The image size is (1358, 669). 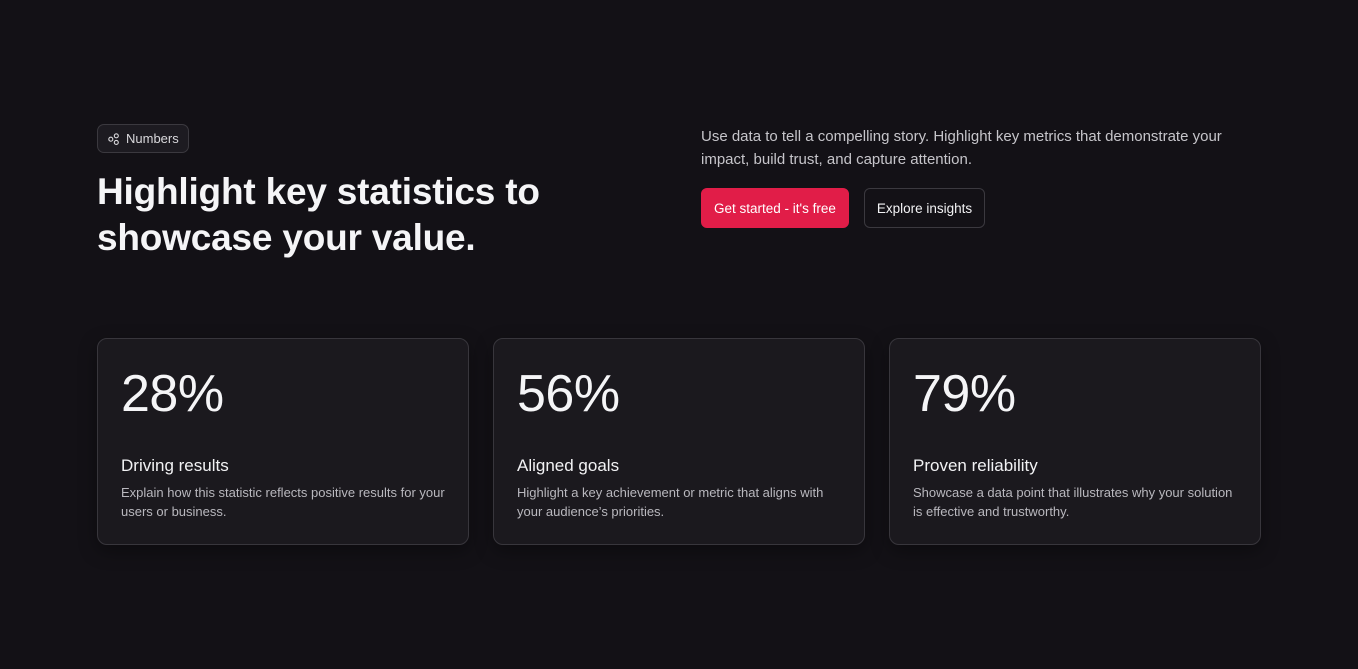 I want to click on numbers-badge: Numbers, so click(x=143, y=138).